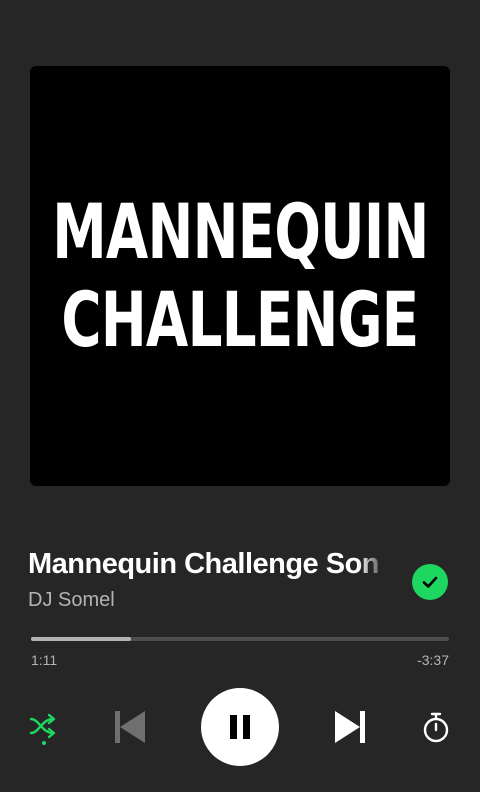 The width and height of the screenshot is (480, 792). I want to click on elapsed-time: 1:11, so click(44, 660).